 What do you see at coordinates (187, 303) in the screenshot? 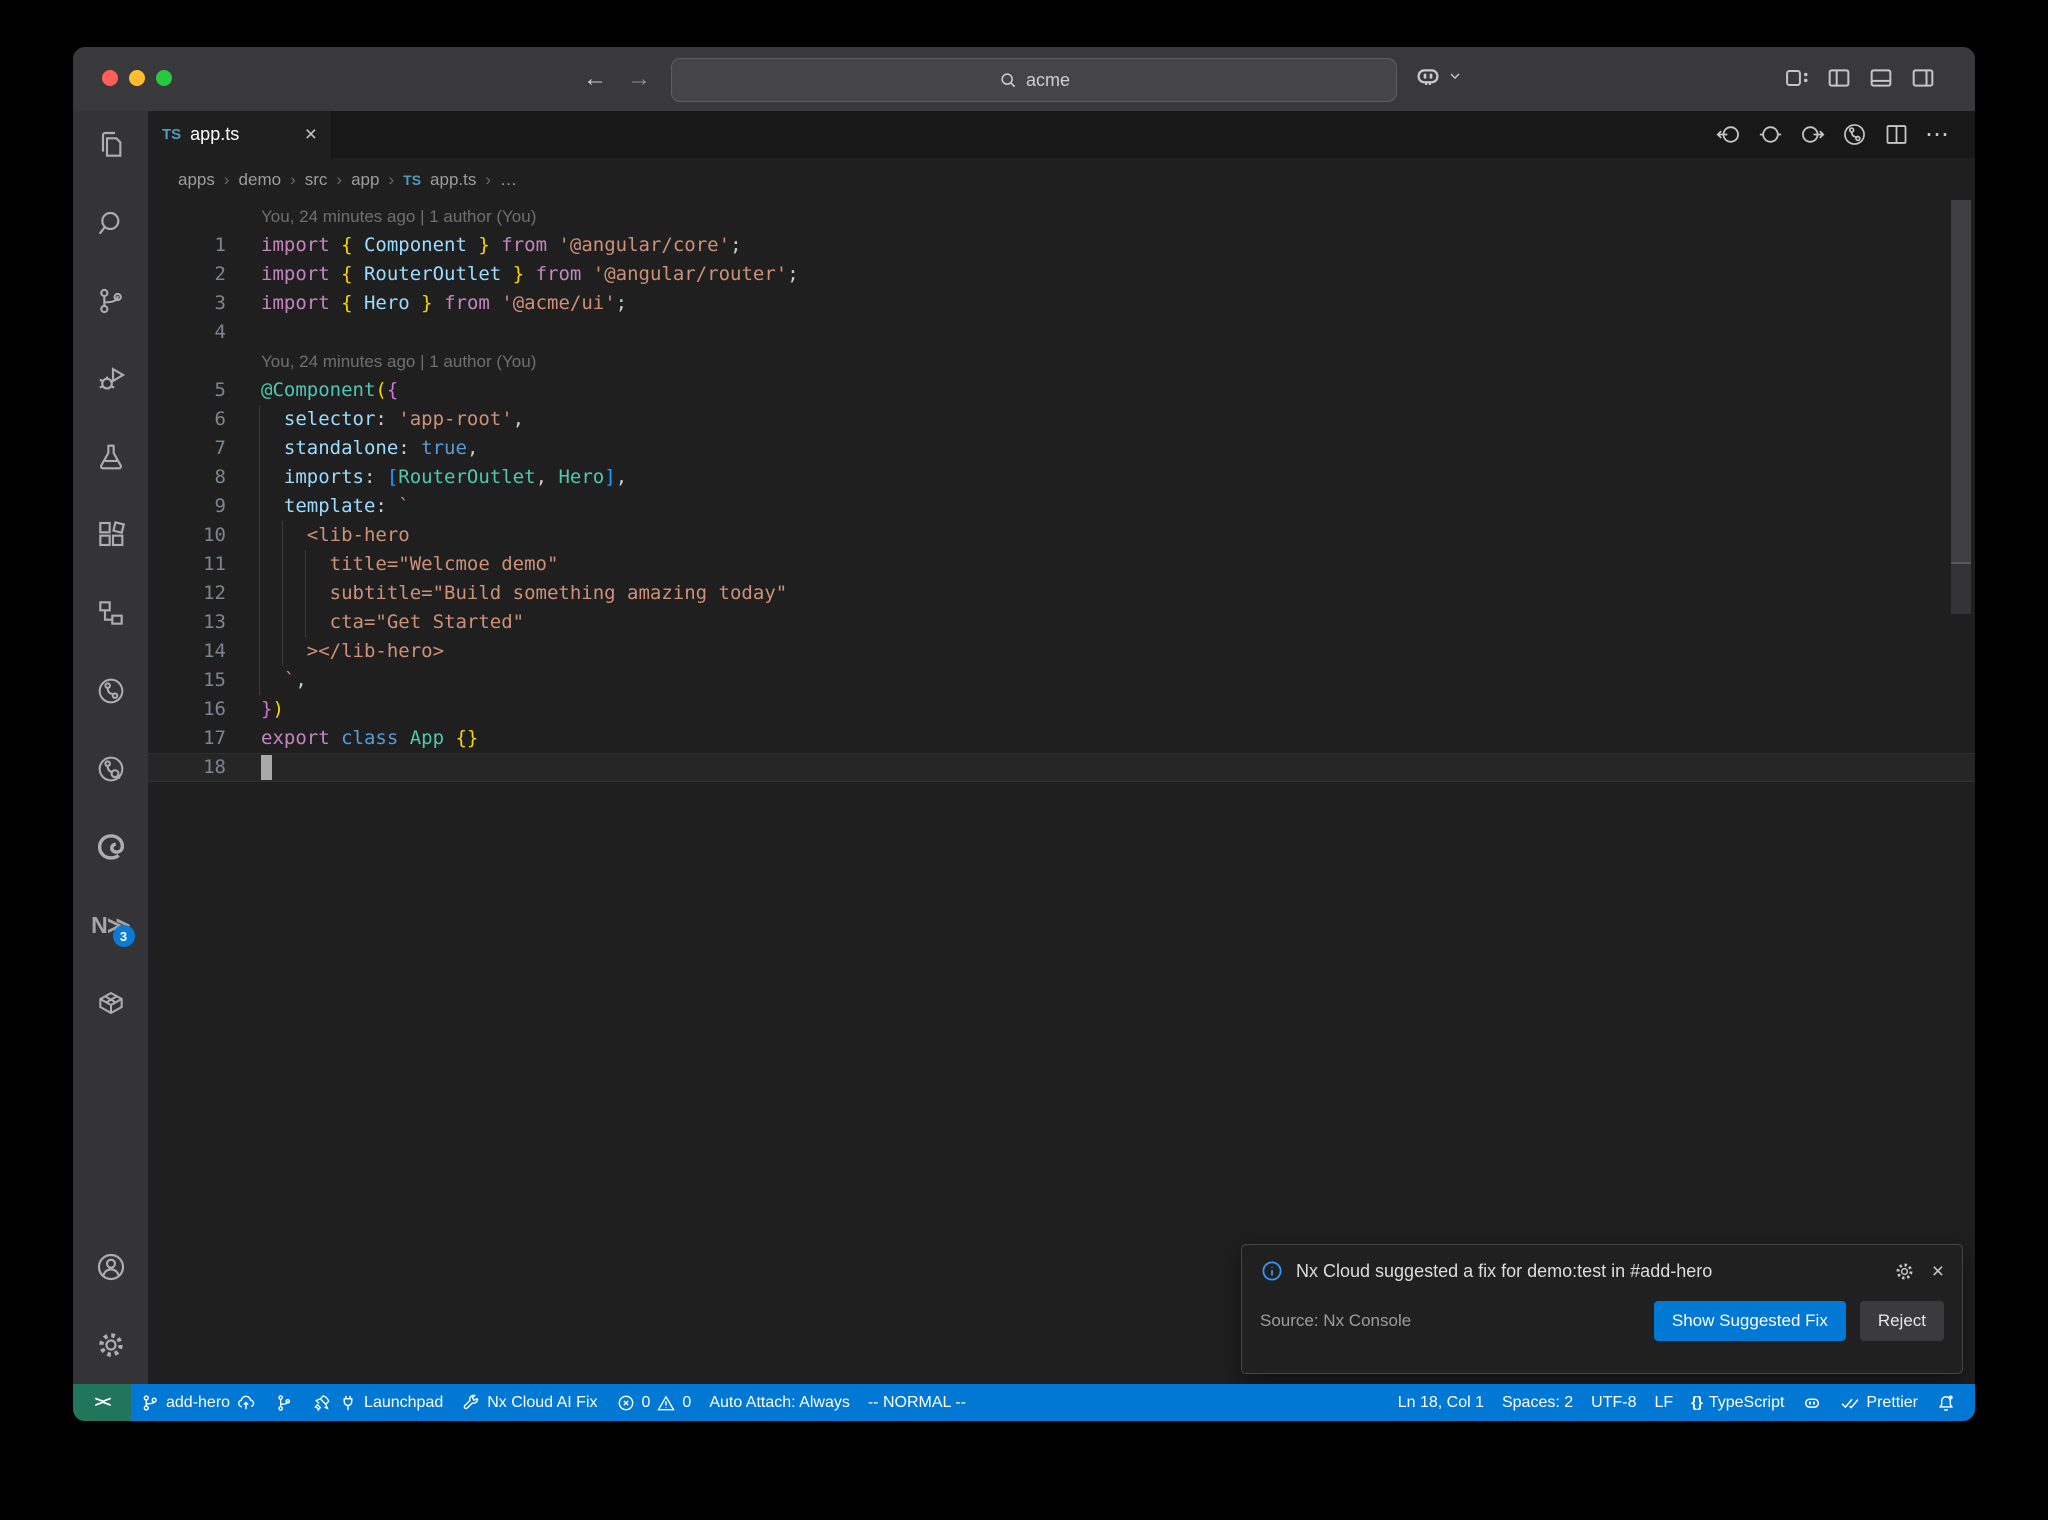
I see `line-number: 3` at bounding box center [187, 303].